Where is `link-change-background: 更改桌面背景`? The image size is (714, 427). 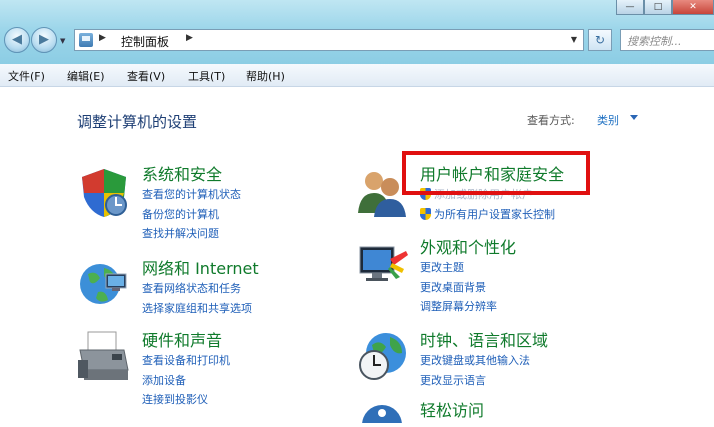
link-change-background: 更改桌面背景 is located at coordinates (468, 288).